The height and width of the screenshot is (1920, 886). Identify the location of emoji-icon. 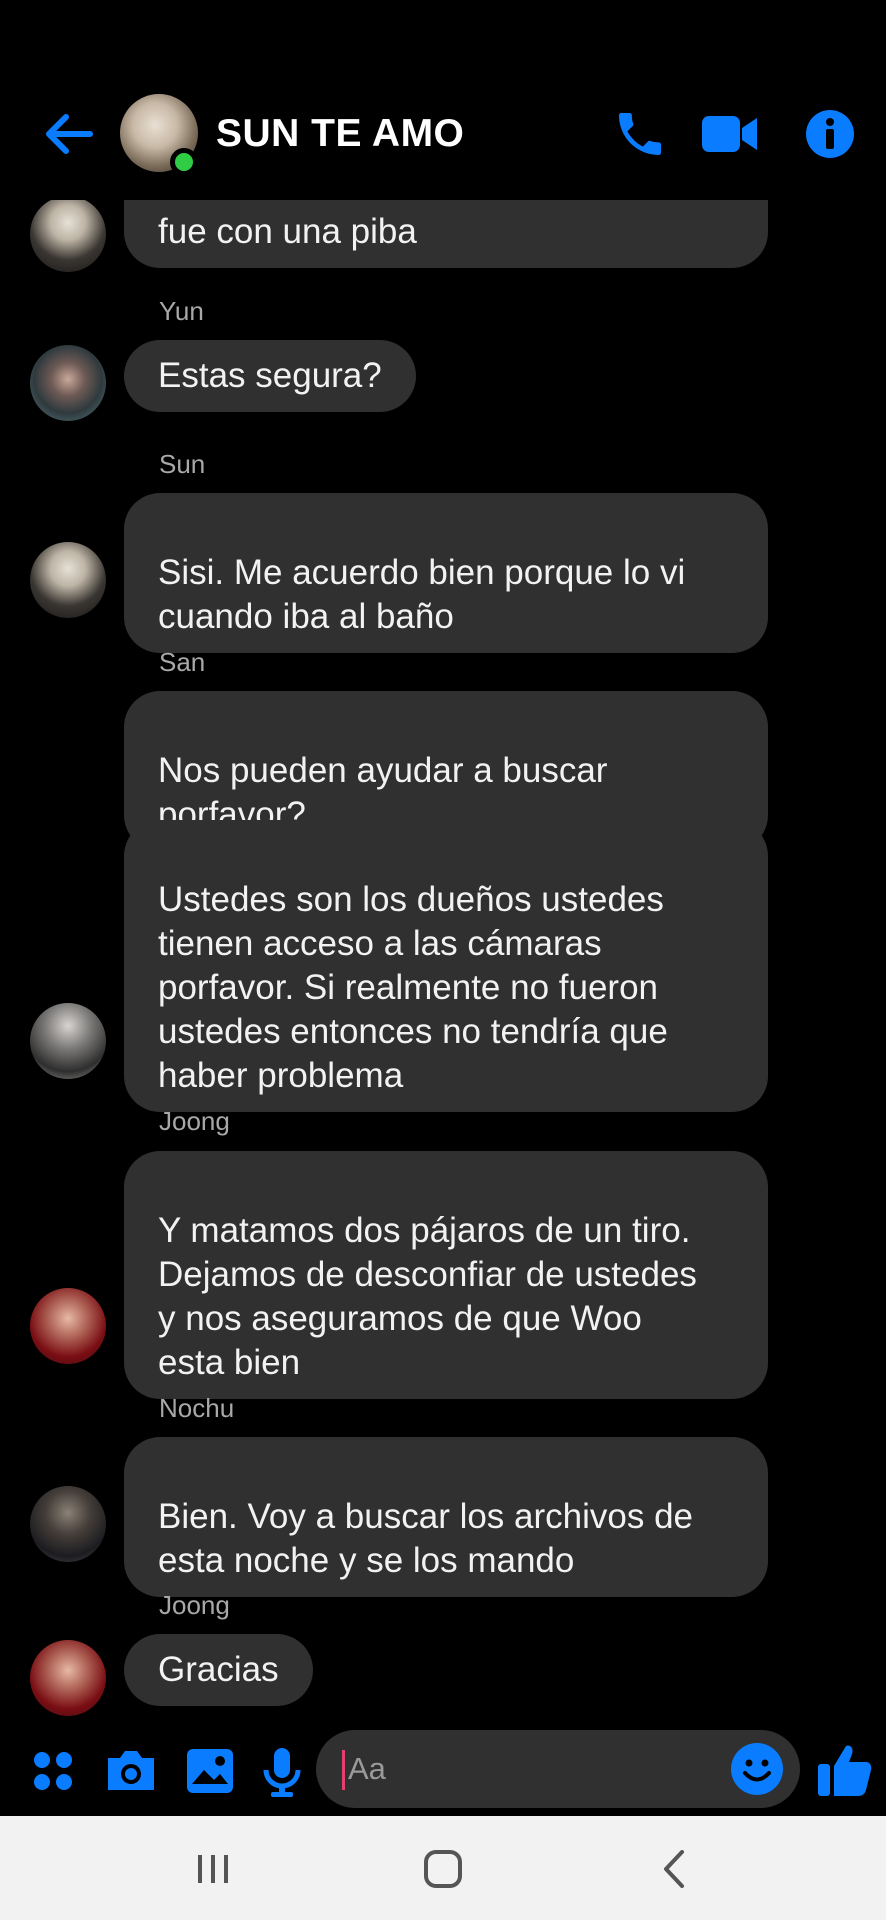
(757, 1769).